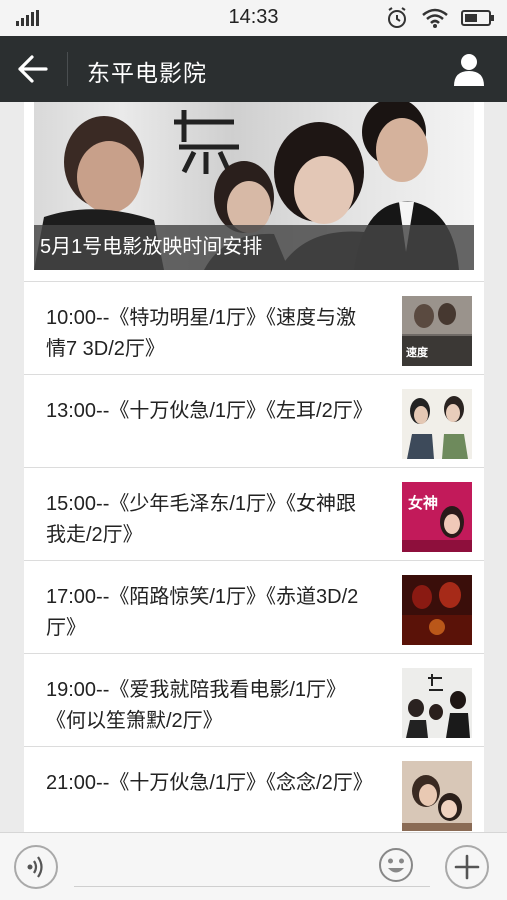 This screenshot has width=507, height=900. What do you see at coordinates (469, 69) in the screenshot?
I see `user-profile-icon` at bounding box center [469, 69].